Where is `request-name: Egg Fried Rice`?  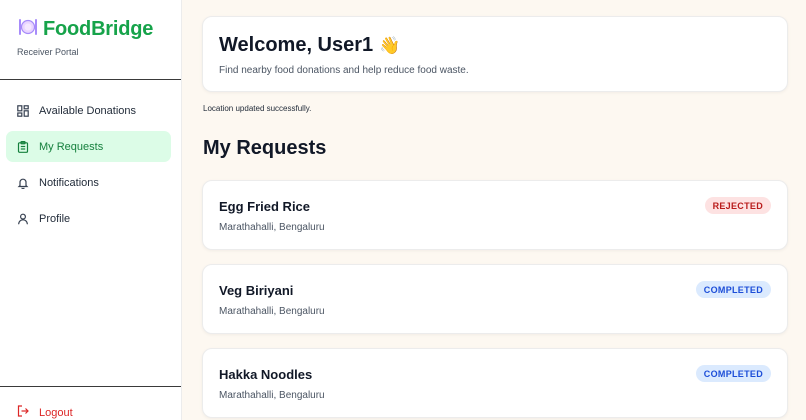 request-name: Egg Fried Rice is located at coordinates (265, 206).